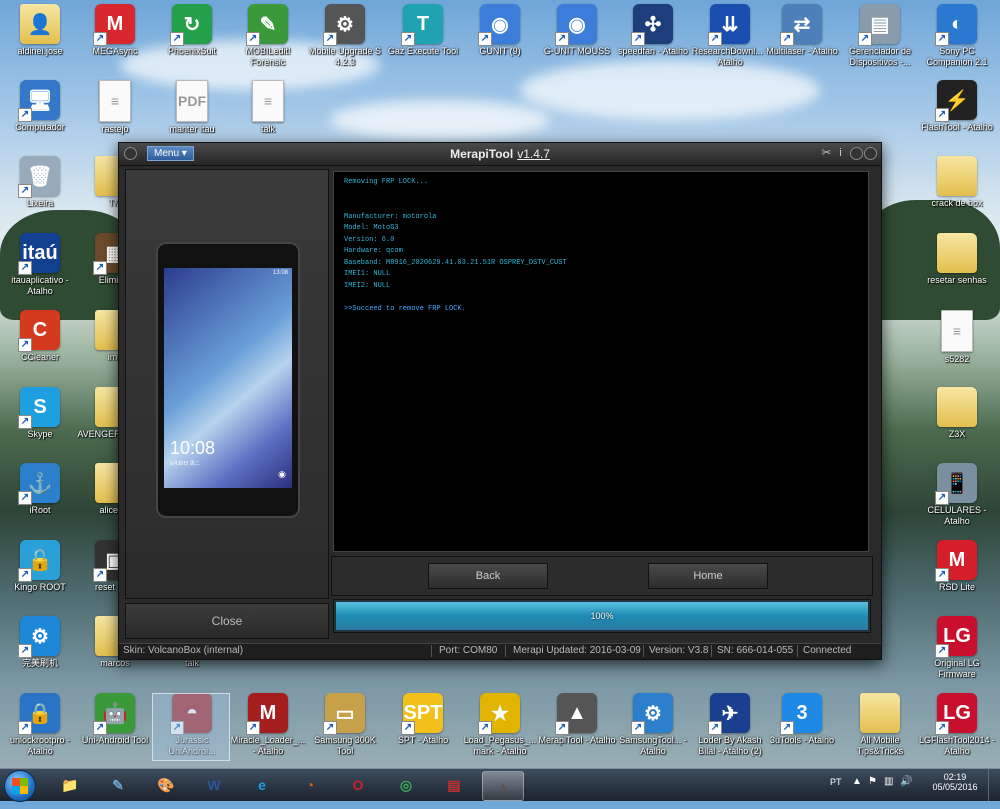 The height and width of the screenshot is (809, 1000). What do you see at coordinates (957, 259) in the screenshot?
I see `desktop-icon: resetar senhas` at bounding box center [957, 259].